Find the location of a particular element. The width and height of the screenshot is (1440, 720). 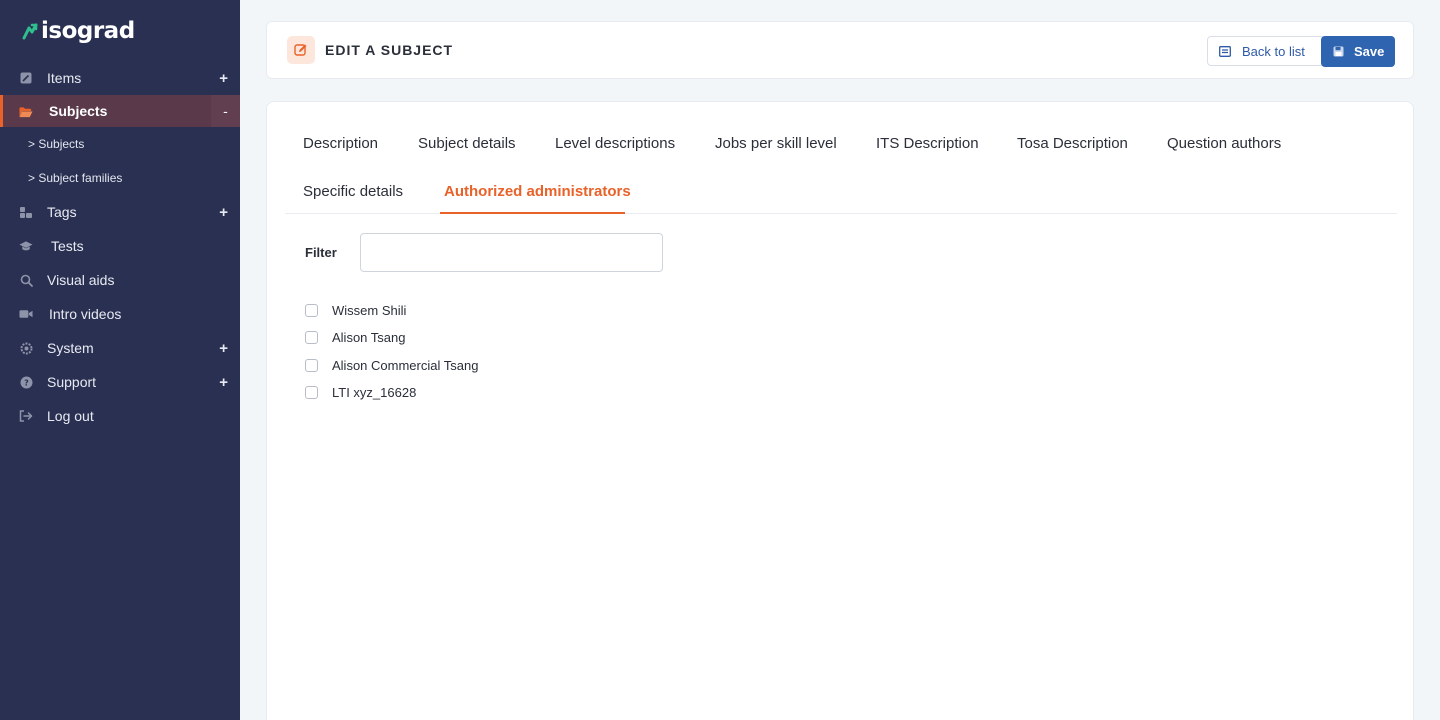

admin-row: Alison Commercial Tsang is located at coordinates (391, 365).